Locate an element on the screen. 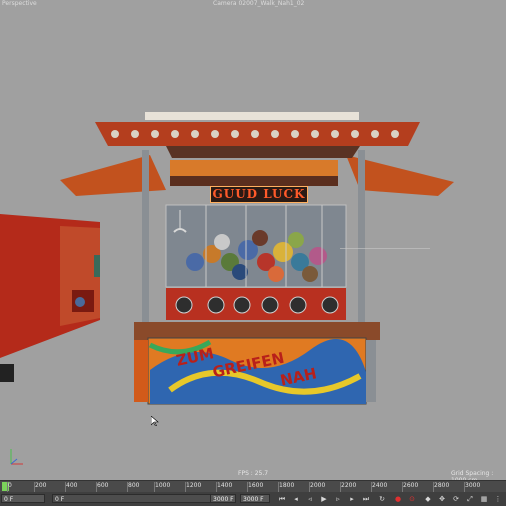 This screenshot has width=506, height=506. goto-start-icon: ⏮ is located at coordinates (282, 499).